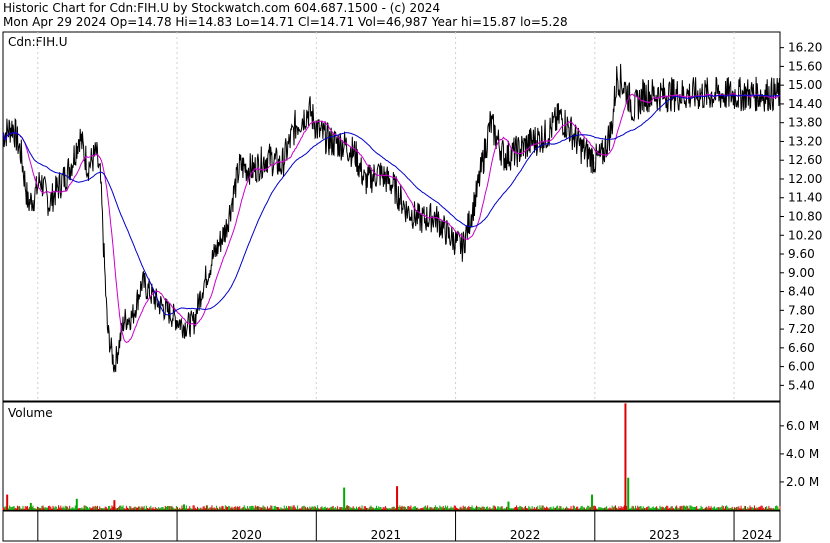 The height and width of the screenshot is (543, 830). I want to click on price-tick-label: 13.80, so click(805, 123).